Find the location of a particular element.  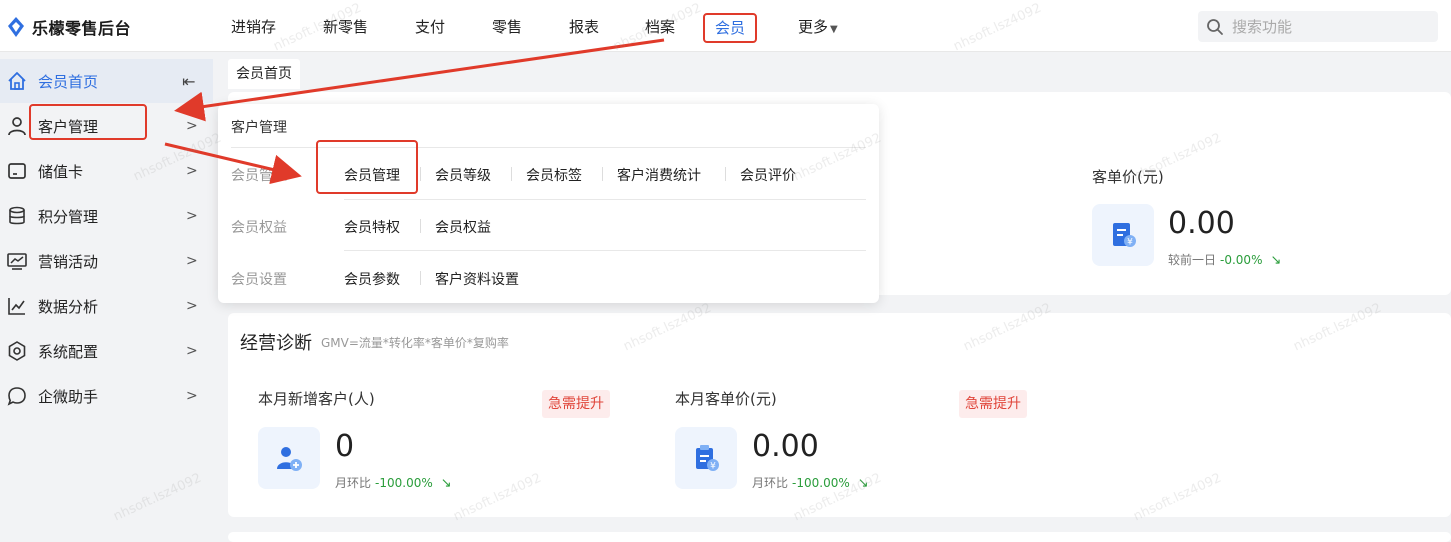

menu-group-label: 会员权益 is located at coordinates (259, 228).